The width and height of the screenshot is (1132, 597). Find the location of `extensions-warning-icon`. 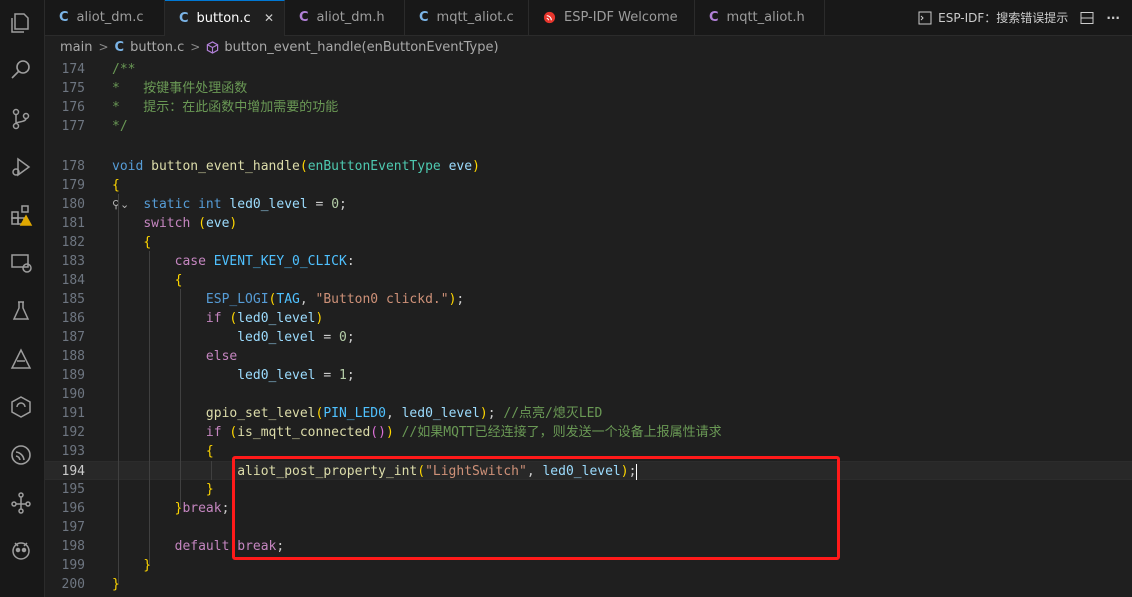

extensions-warning-icon is located at coordinates (21, 215).